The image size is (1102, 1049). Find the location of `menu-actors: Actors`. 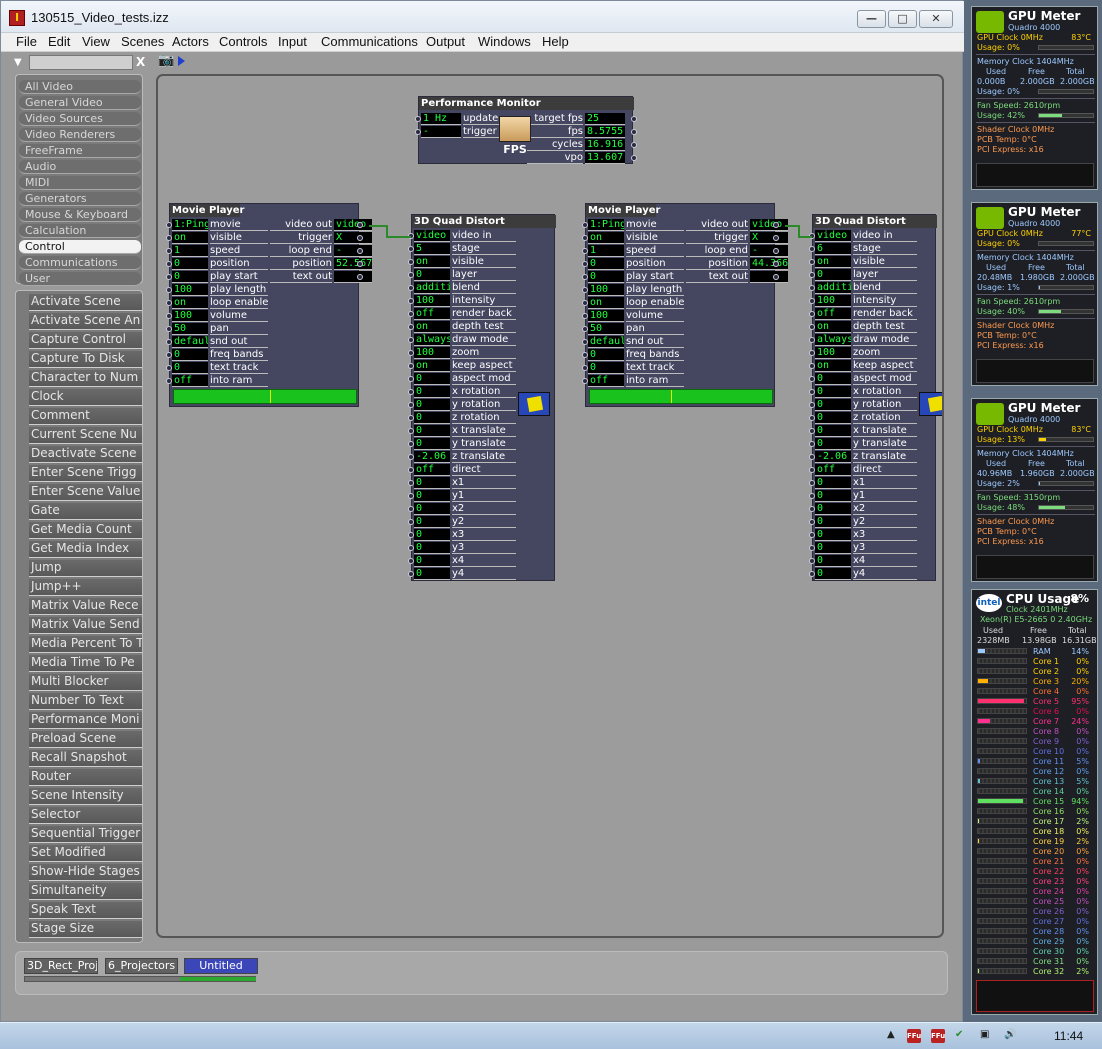

menu-actors: Actors is located at coordinates (190, 41).